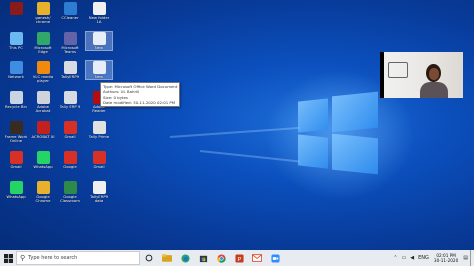 Image resolution: width=474 pixels, height=266 pixels. Describe the element at coordinates (16, 47) in the screenshot. I see `desktop-icon-label: This PC` at that location.